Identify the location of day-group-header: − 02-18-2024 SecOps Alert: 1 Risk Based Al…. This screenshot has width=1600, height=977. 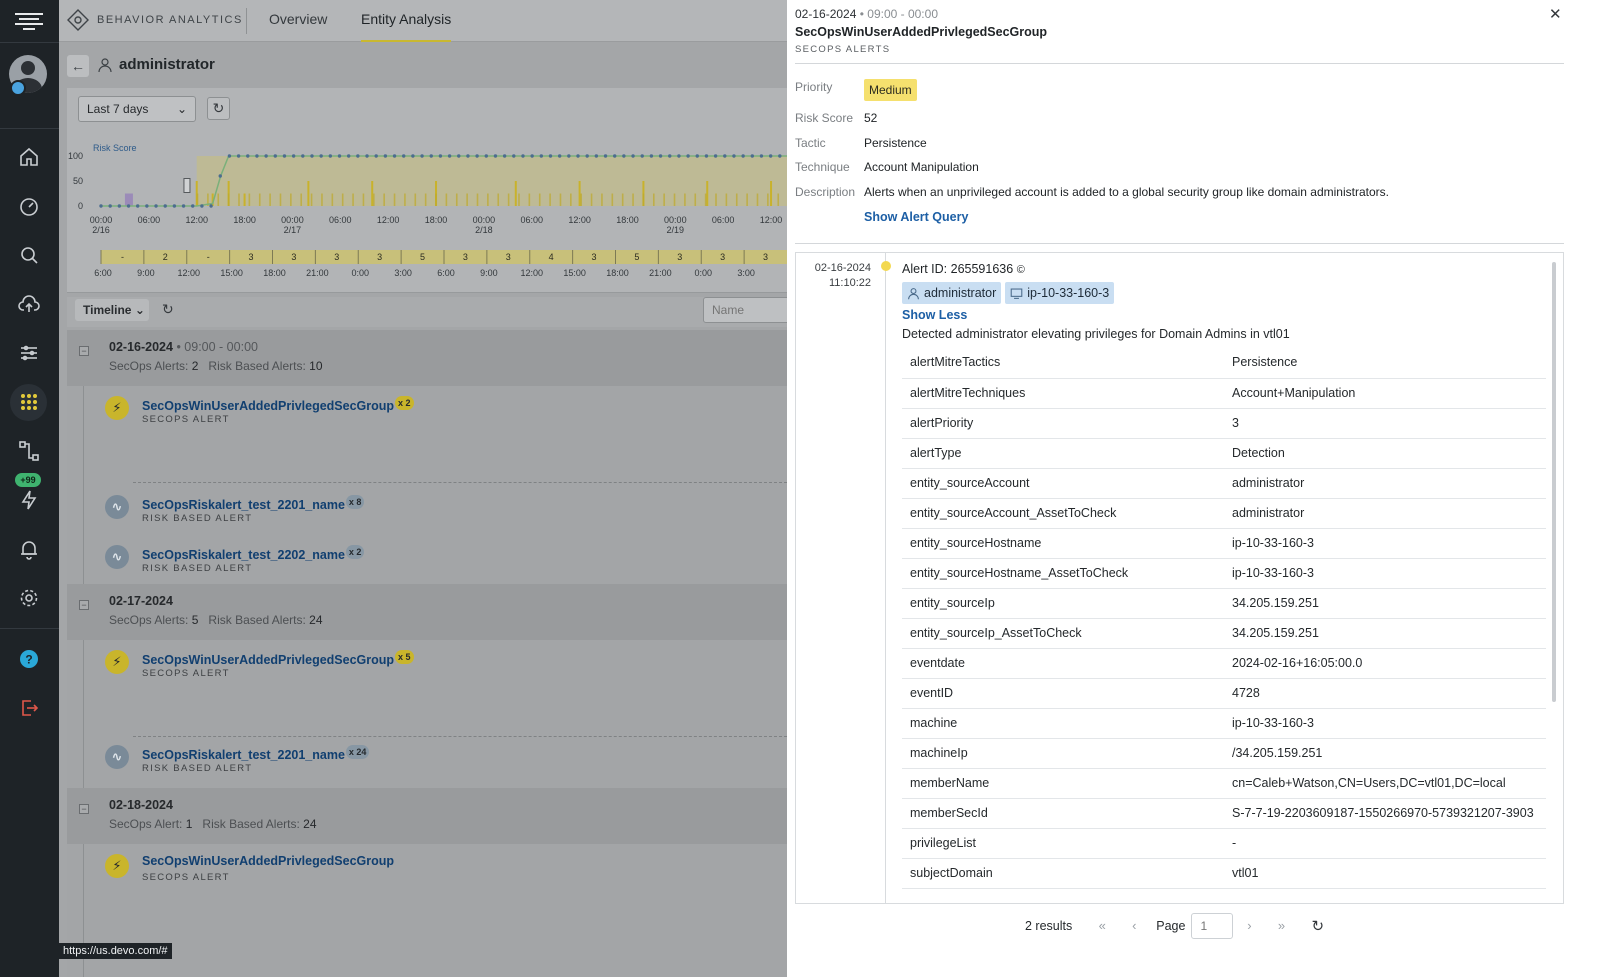
(427, 816).